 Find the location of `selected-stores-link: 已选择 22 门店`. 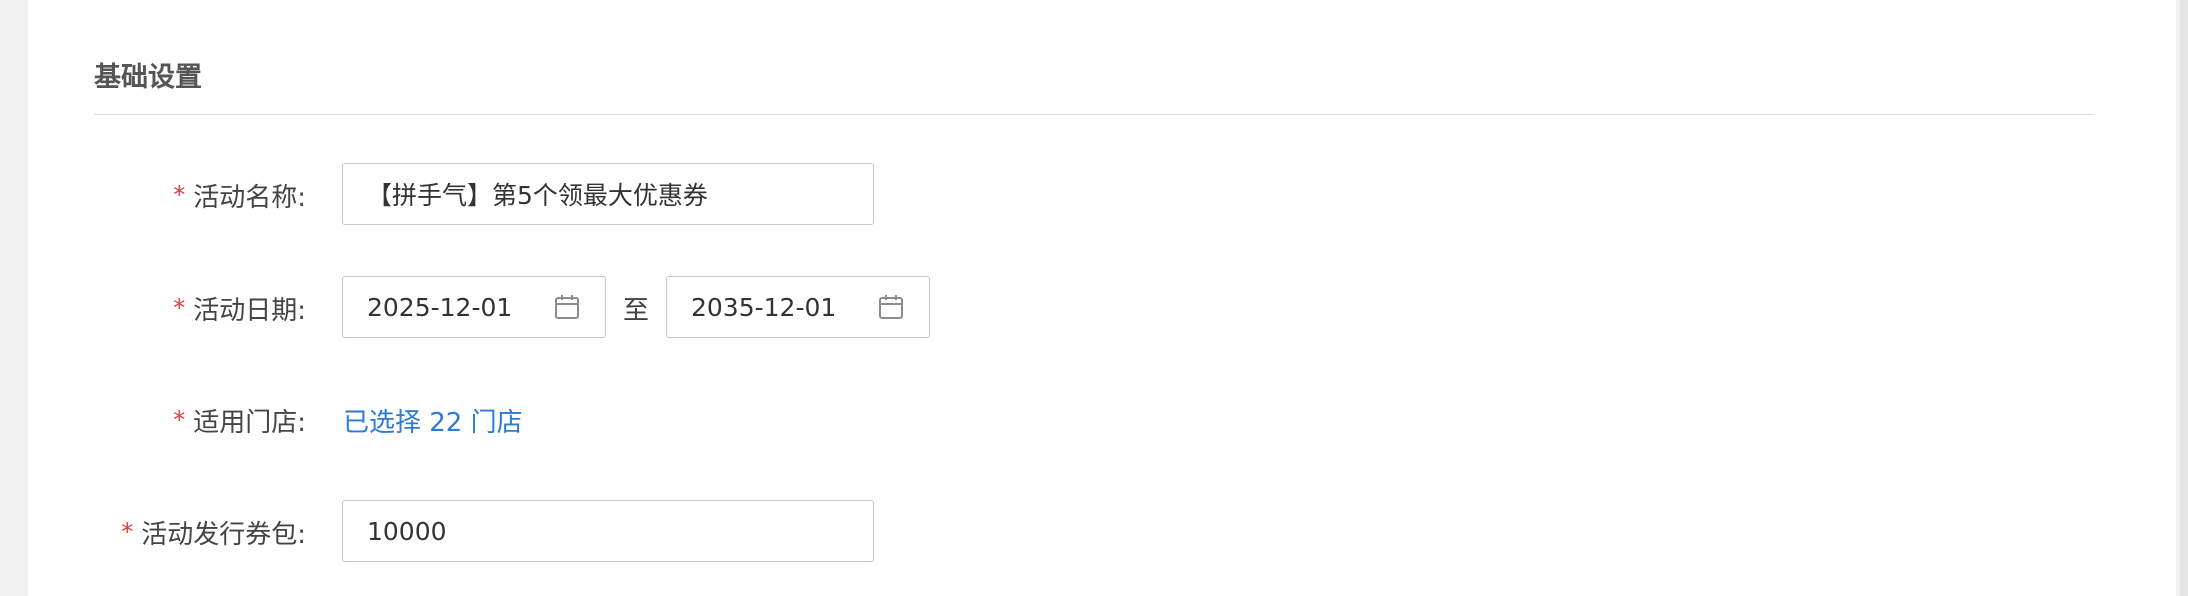

selected-stores-link: 已选择 22 门店 is located at coordinates (433, 420).